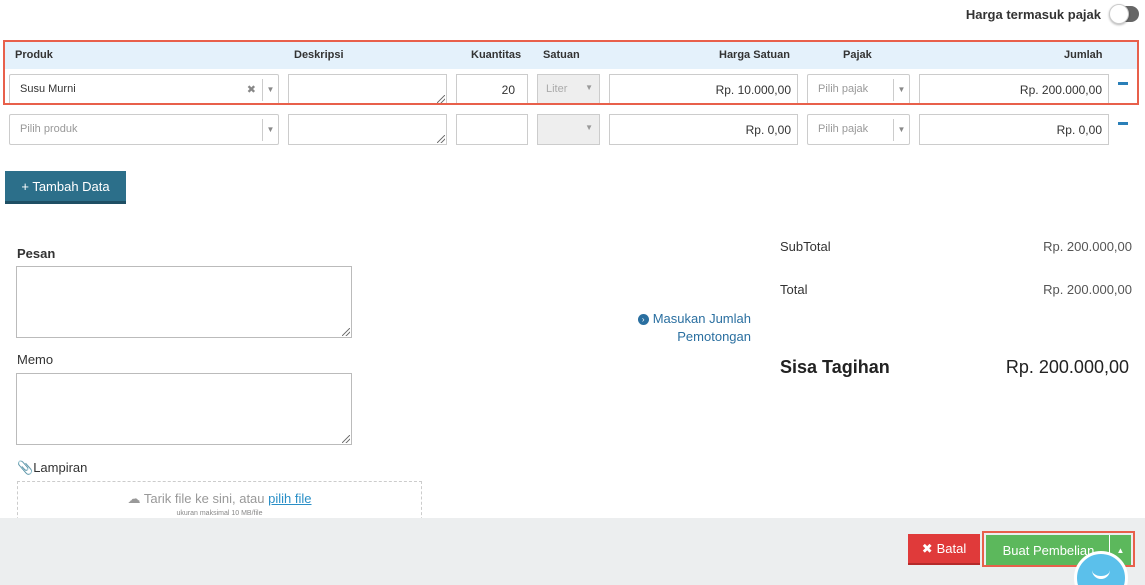 Image resolution: width=1145 pixels, height=585 pixels. I want to click on message-label: Pesan, so click(36, 253).